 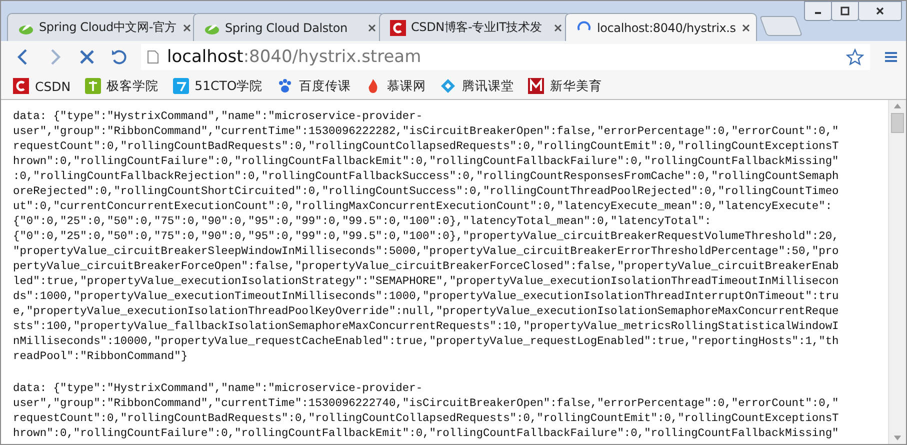 I want to click on paw-icon, so click(x=284, y=86).